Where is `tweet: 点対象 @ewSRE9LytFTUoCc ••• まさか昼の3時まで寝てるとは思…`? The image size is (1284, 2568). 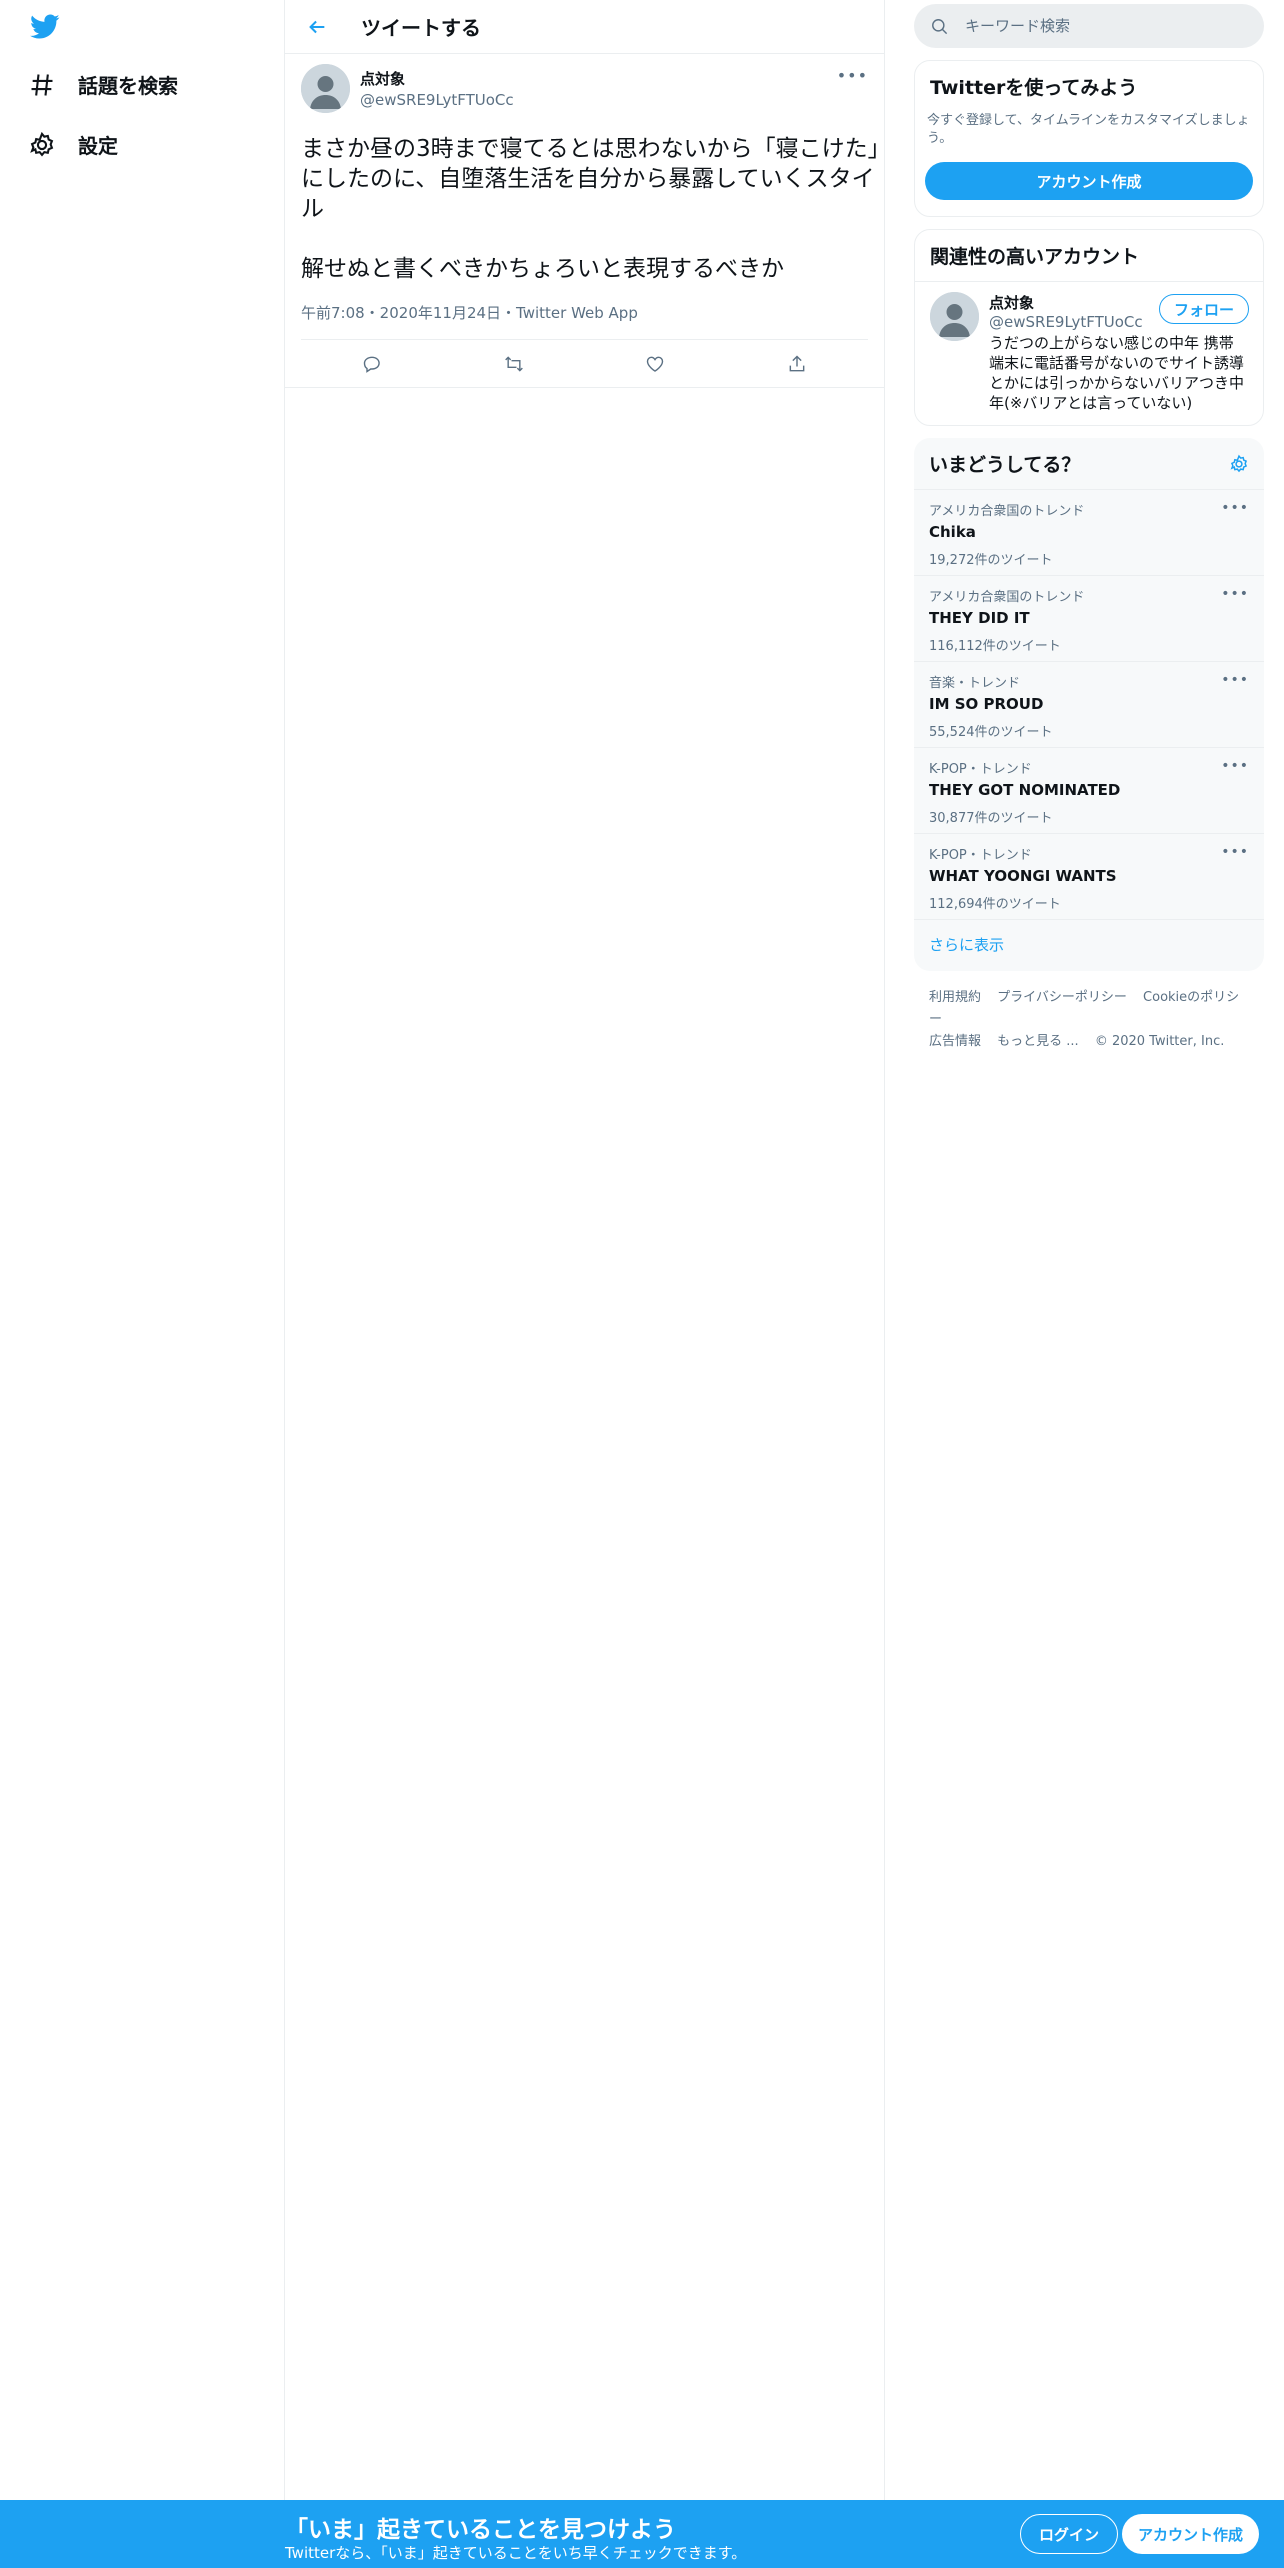 tweet: 点対象 @ewSRE9LytFTUoCc ••• まさか昼の3時まで寝てるとは思… is located at coordinates (584, 221).